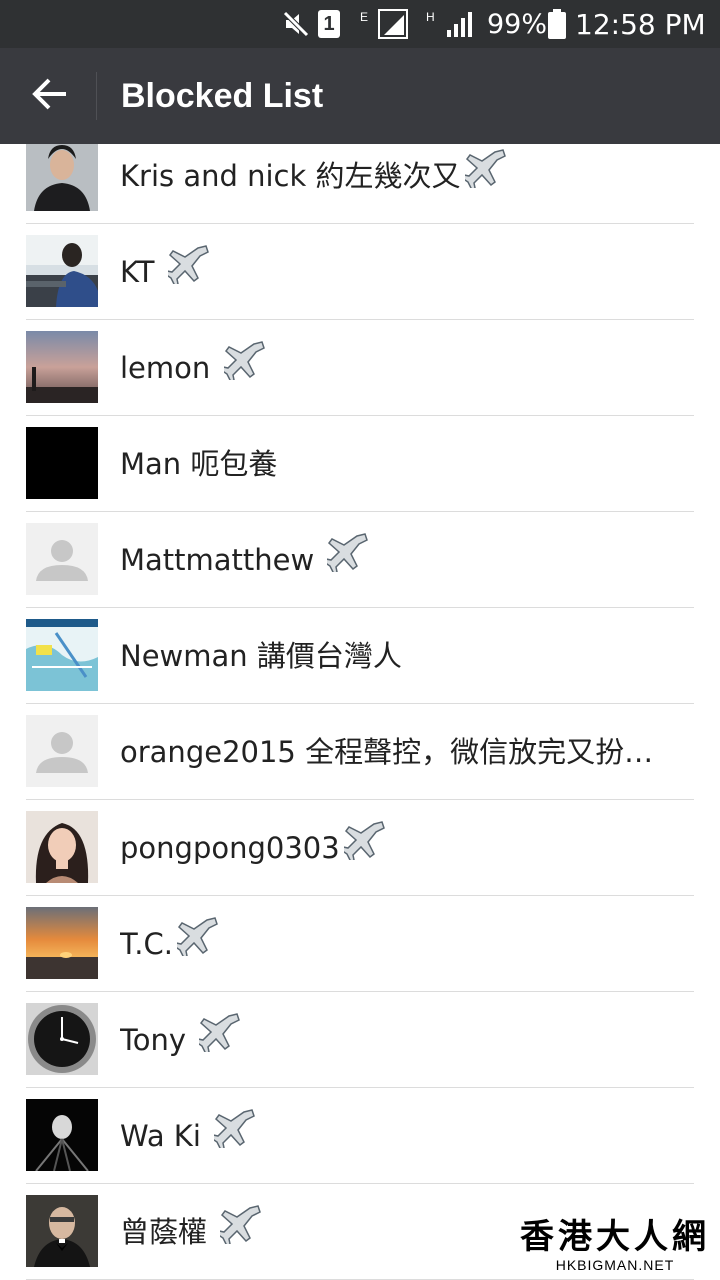 The image size is (720, 1280). What do you see at coordinates (170, 944) in the screenshot?
I see `contact-name: T.C.` at bounding box center [170, 944].